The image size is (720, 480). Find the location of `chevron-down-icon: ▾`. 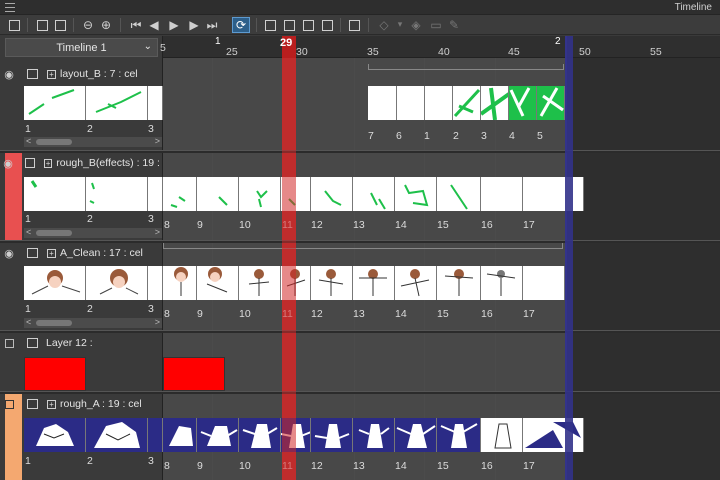

chevron-down-icon: ▾ is located at coordinates (400, 25).